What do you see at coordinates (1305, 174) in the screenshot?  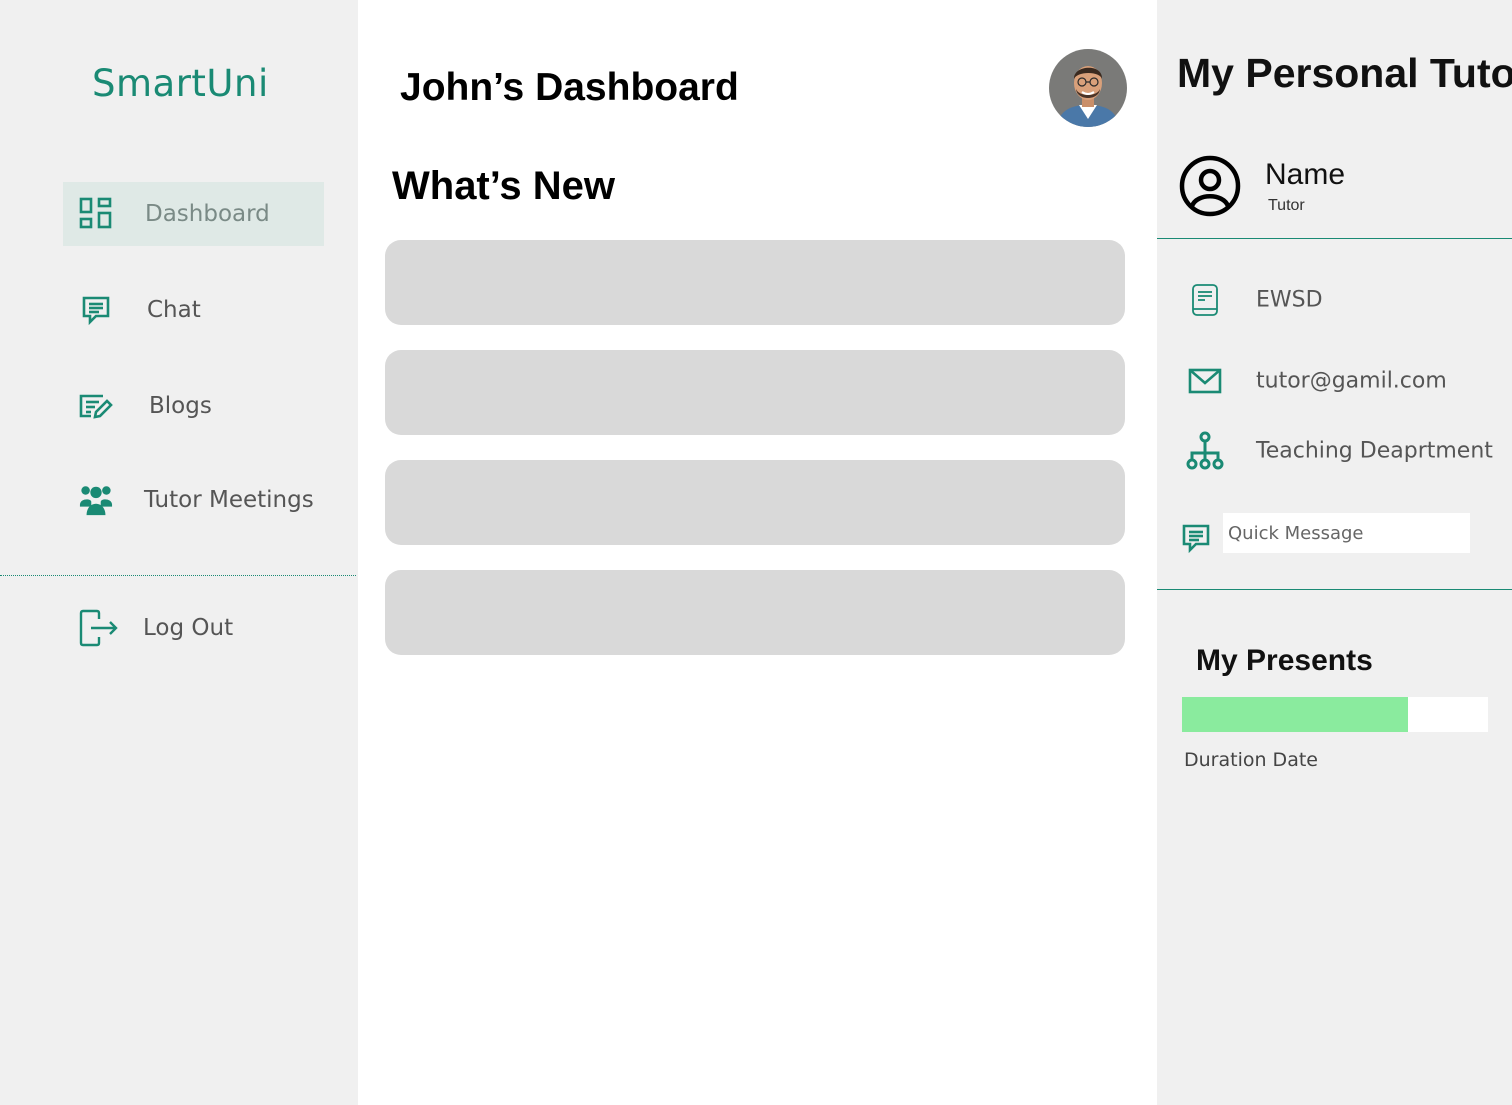 I see `tutor-name: Name` at bounding box center [1305, 174].